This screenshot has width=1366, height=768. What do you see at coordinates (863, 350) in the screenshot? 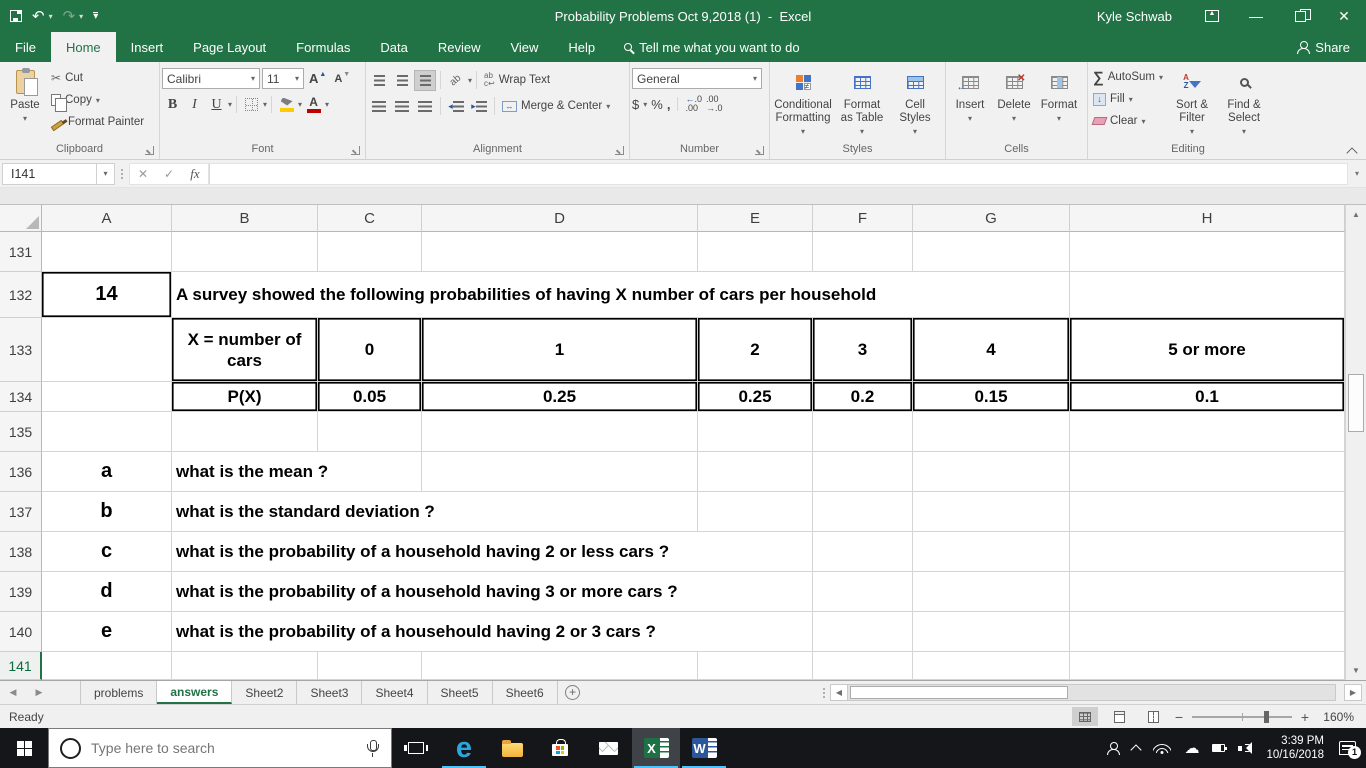
I see `cell-F133: 3` at bounding box center [863, 350].